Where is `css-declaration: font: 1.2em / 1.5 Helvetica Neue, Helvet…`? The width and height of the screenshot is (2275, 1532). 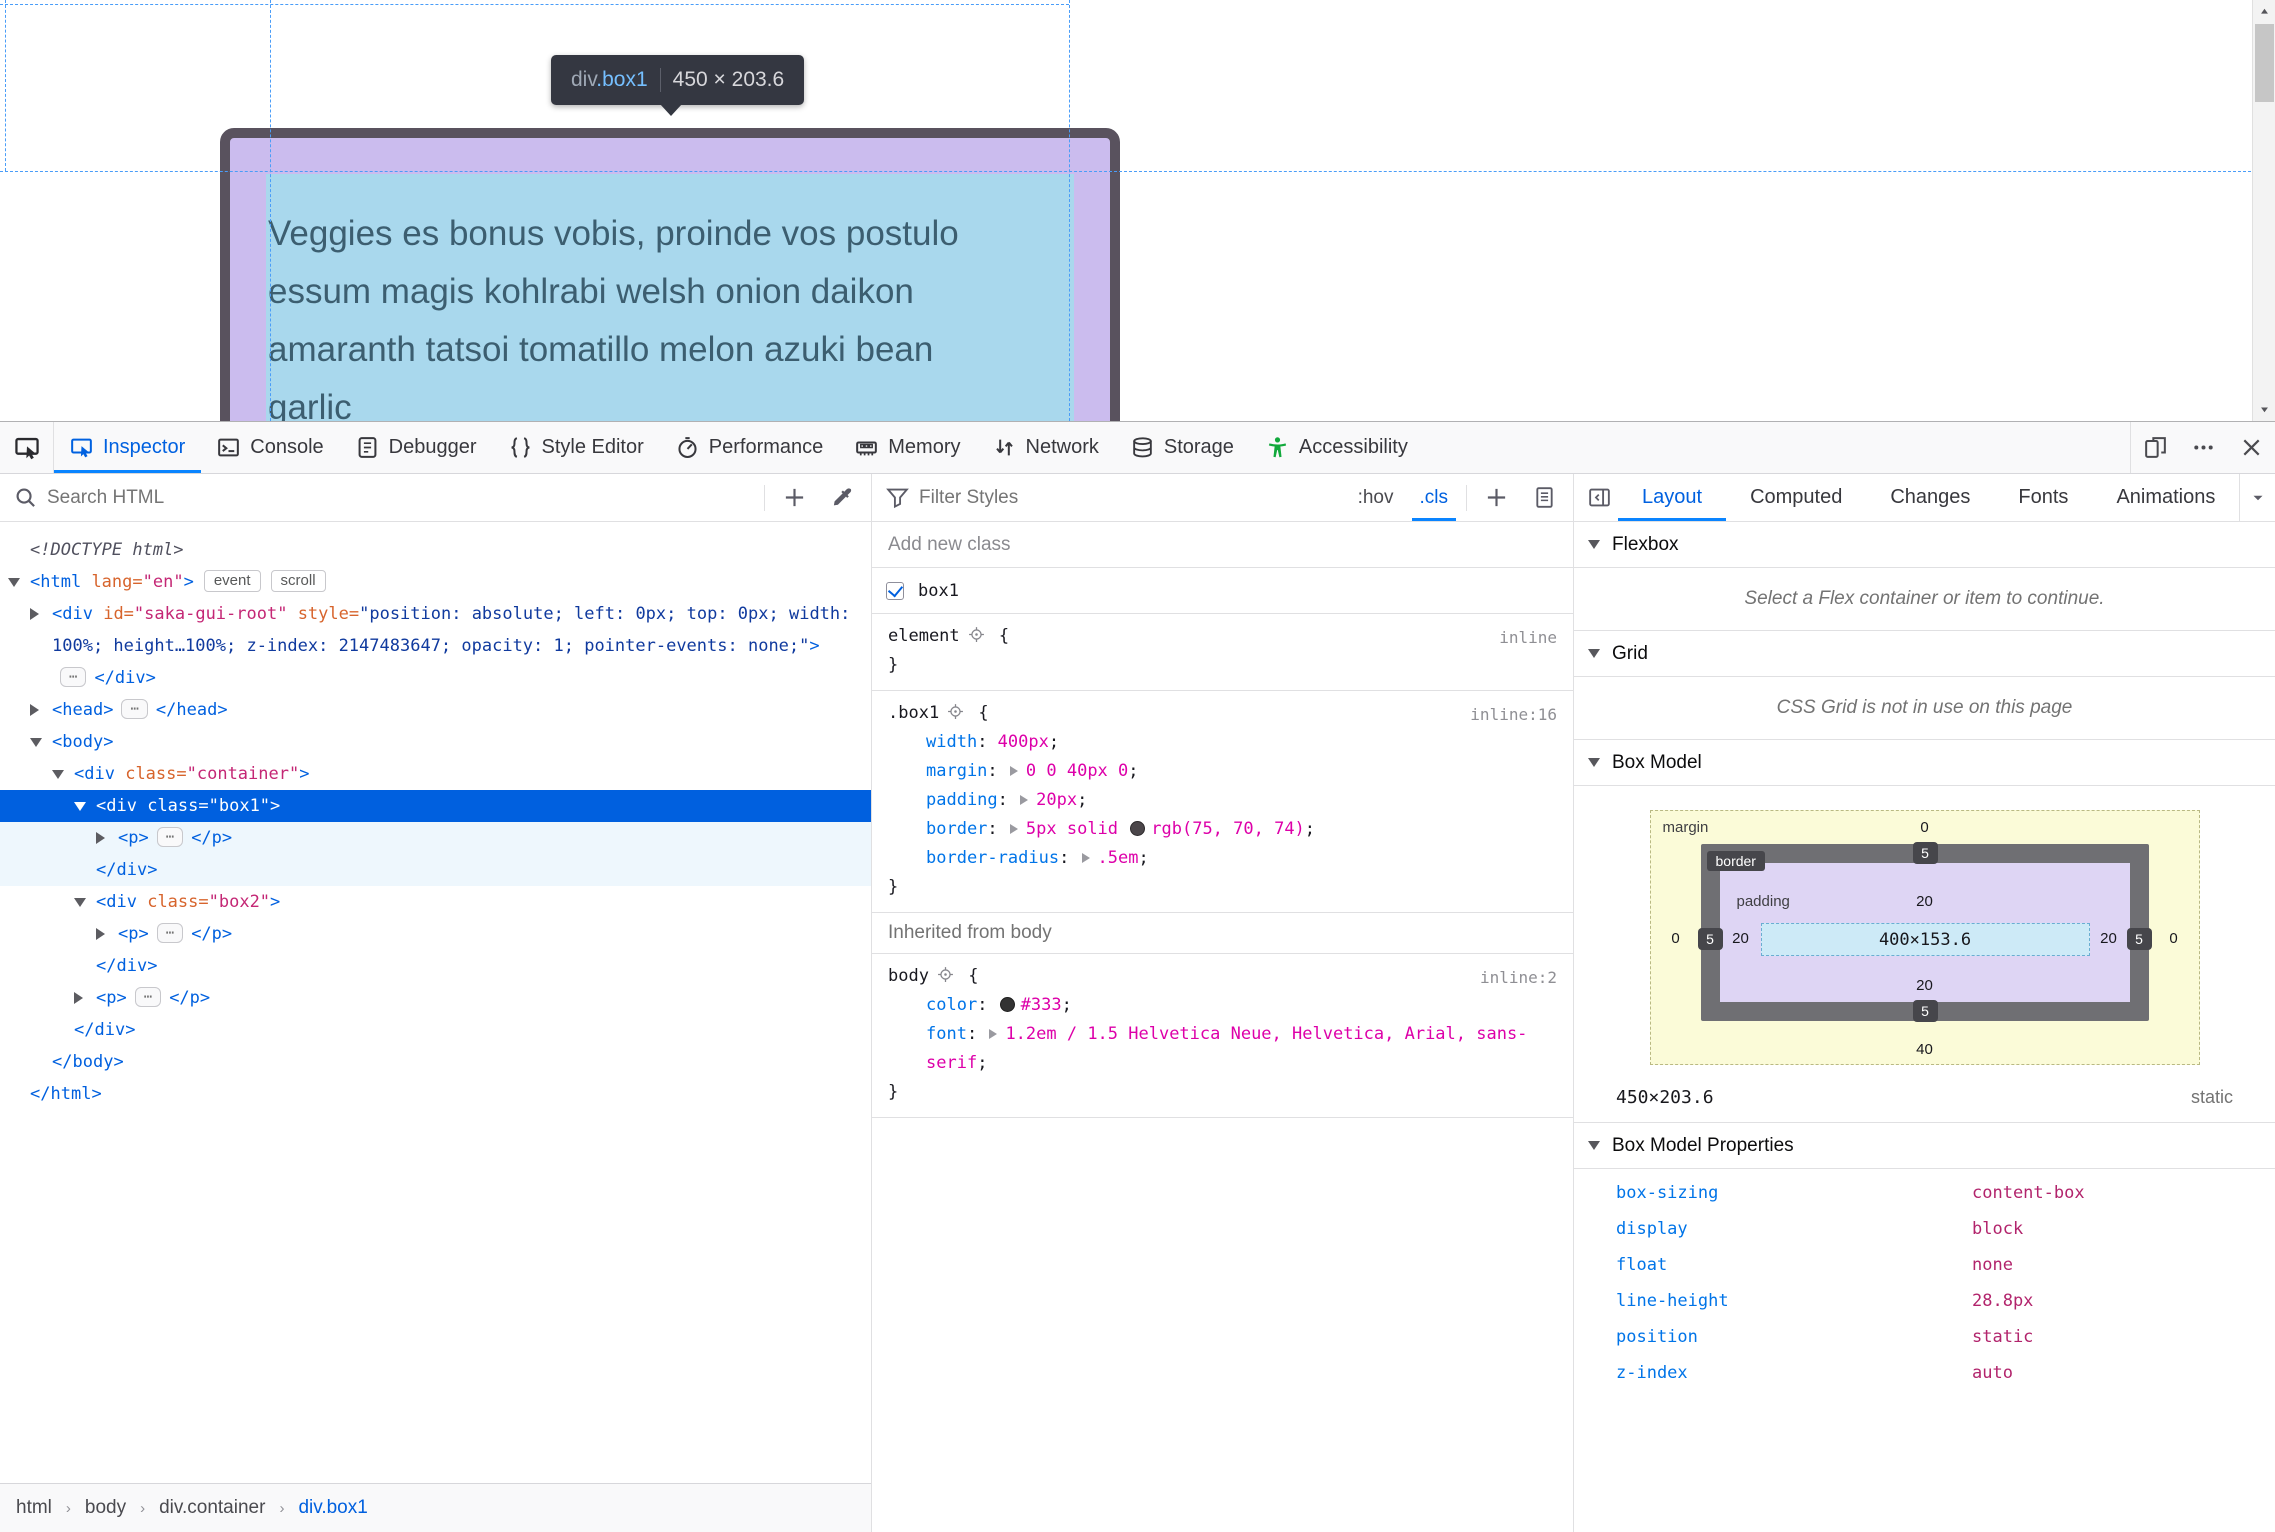
css-declaration: font: 1.2em / 1.5 Helvetica Neue, Helvet… is located at coordinates (1222, 1049).